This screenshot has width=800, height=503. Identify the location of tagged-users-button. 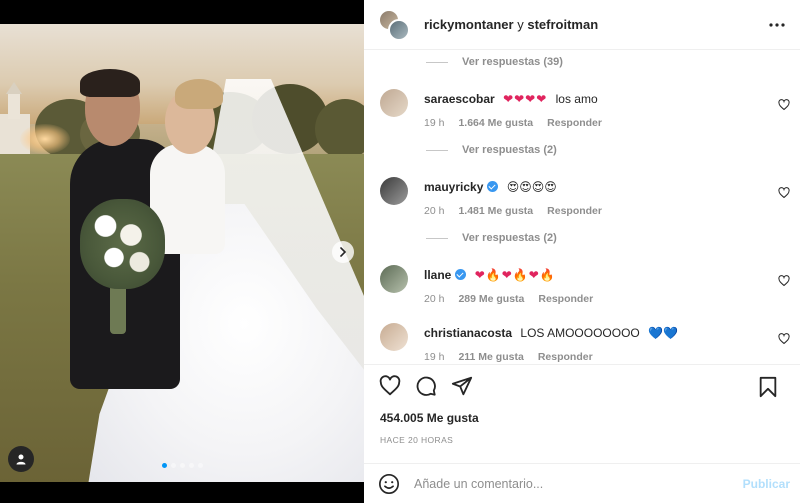
(21, 459).